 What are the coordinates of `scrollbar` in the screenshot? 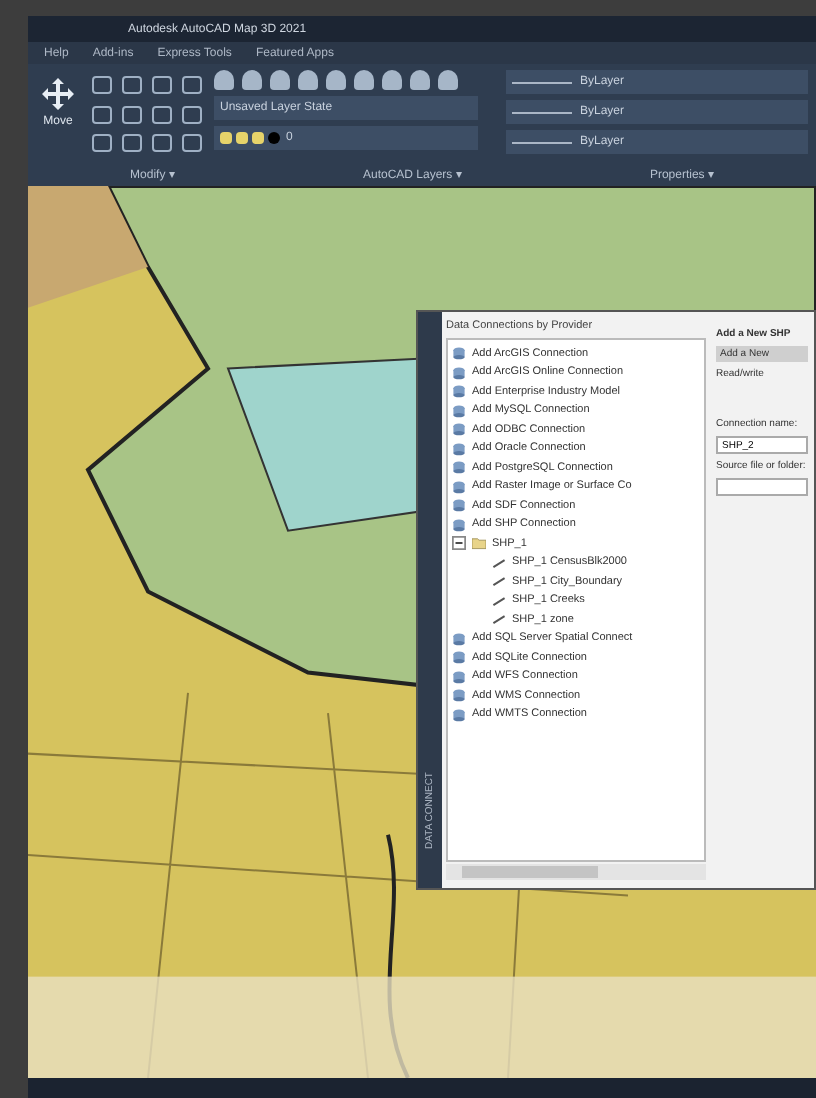 It's located at (576, 872).